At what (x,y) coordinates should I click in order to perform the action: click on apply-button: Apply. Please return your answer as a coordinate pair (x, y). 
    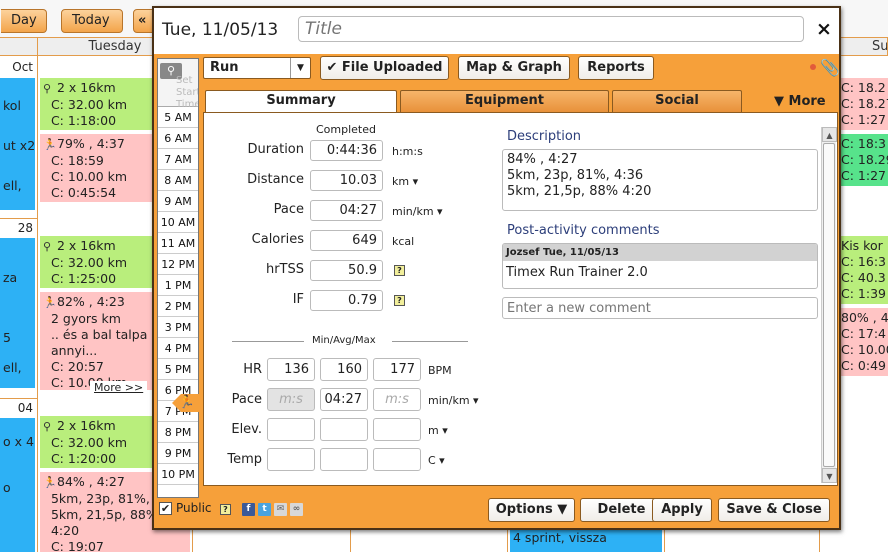
    Looking at the image, I should click on (682, 510).